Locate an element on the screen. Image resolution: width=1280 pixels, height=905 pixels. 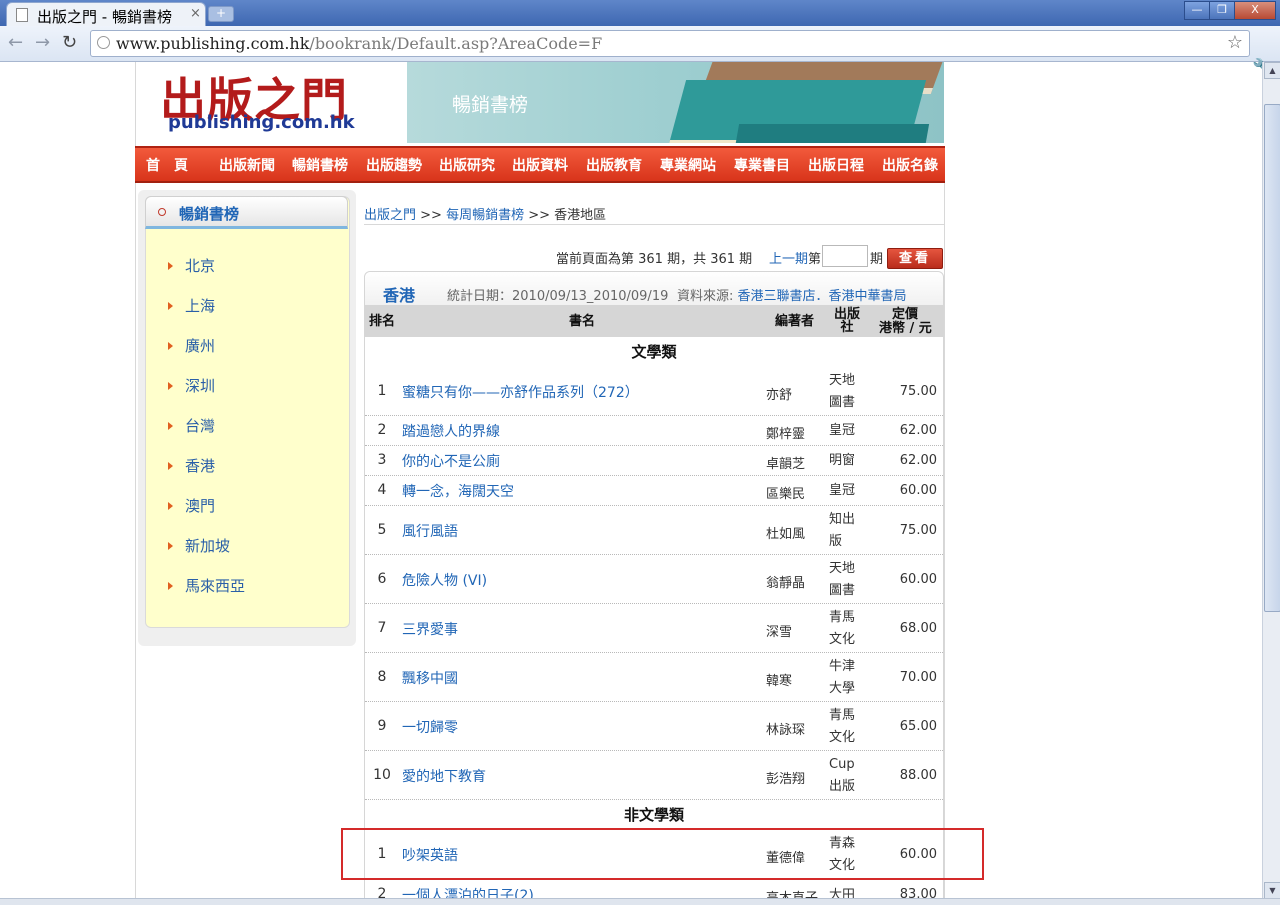
nav-publishing-news: 出版新聞 is located at coordinates (247, 165).